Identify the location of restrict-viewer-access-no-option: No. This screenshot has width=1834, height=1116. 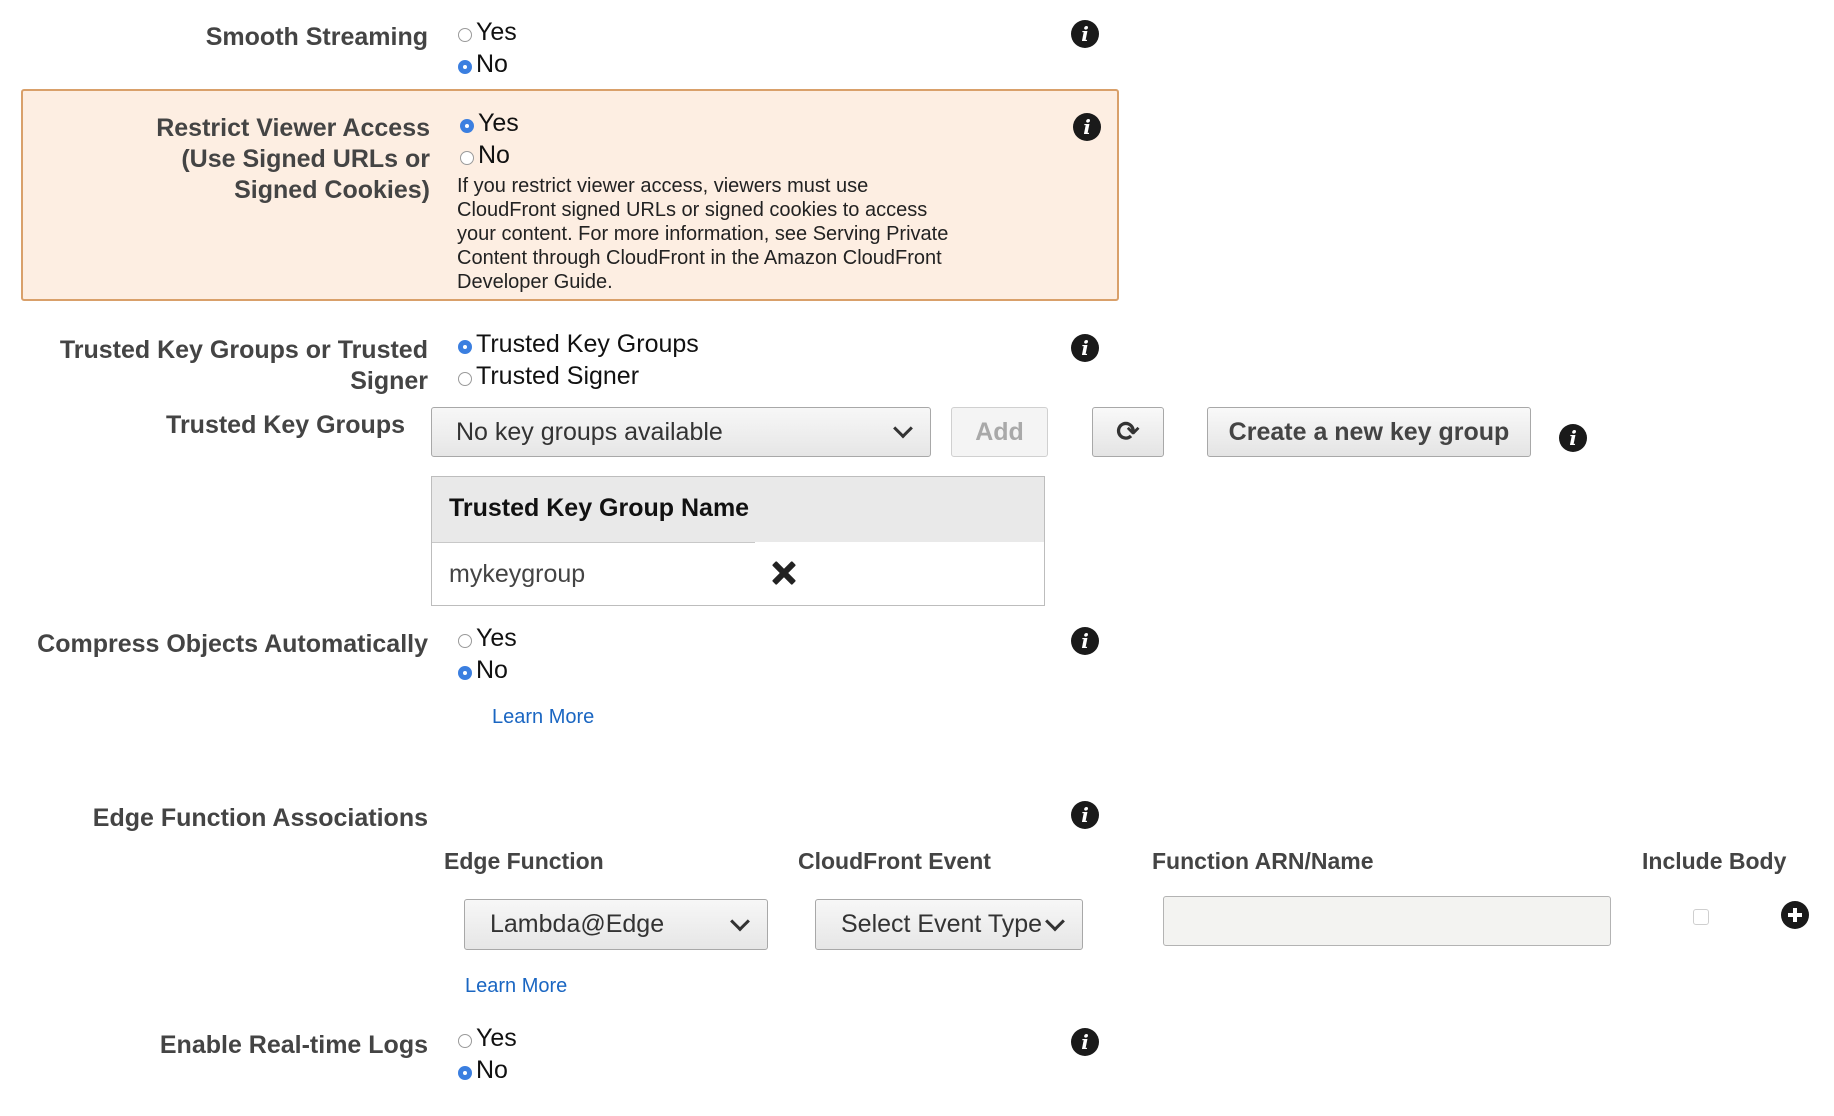
(485, 155).